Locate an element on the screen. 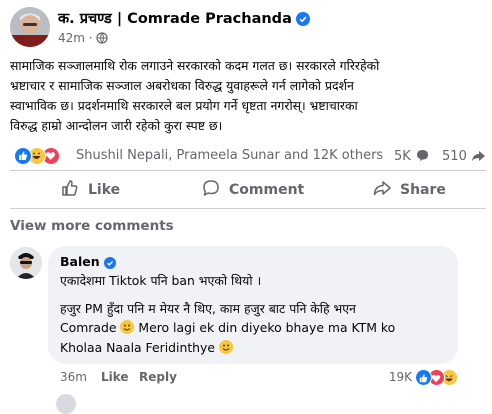 Image resolution: width=492 pixels, height=414 pixels. comment-button: Comment is located at coordinates (252, 190).